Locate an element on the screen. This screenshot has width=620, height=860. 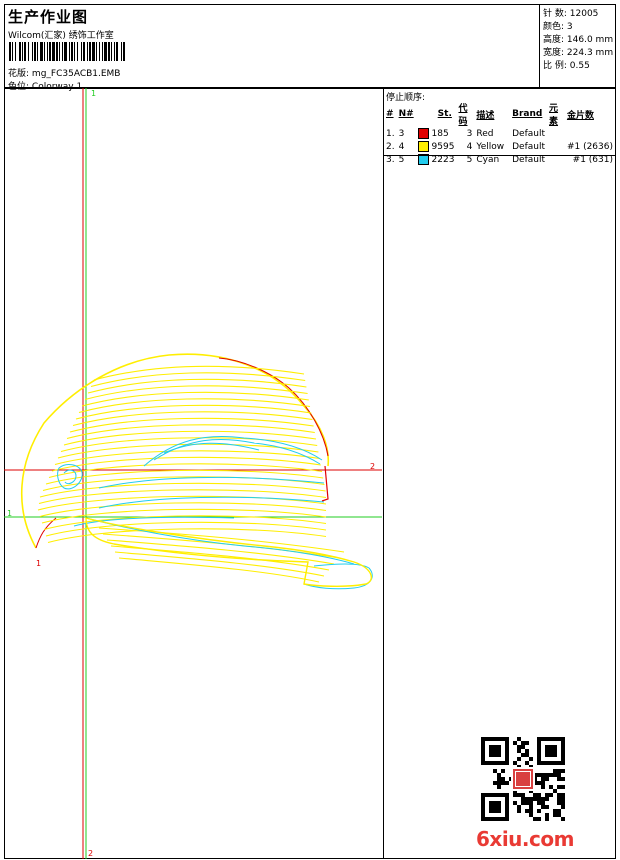
marker-1-left: 1 is located at coordinates (9, 513).